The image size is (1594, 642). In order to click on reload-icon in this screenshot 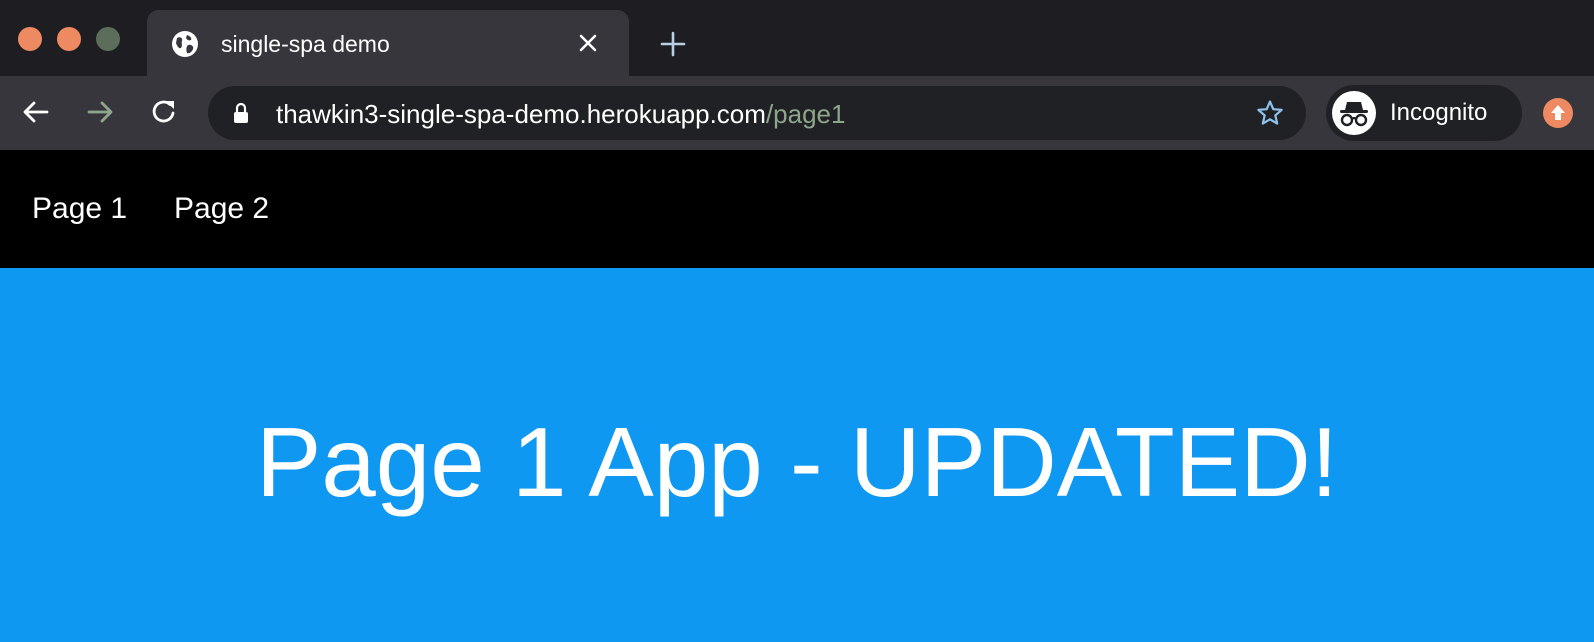, I will do `click(164, 112)`.